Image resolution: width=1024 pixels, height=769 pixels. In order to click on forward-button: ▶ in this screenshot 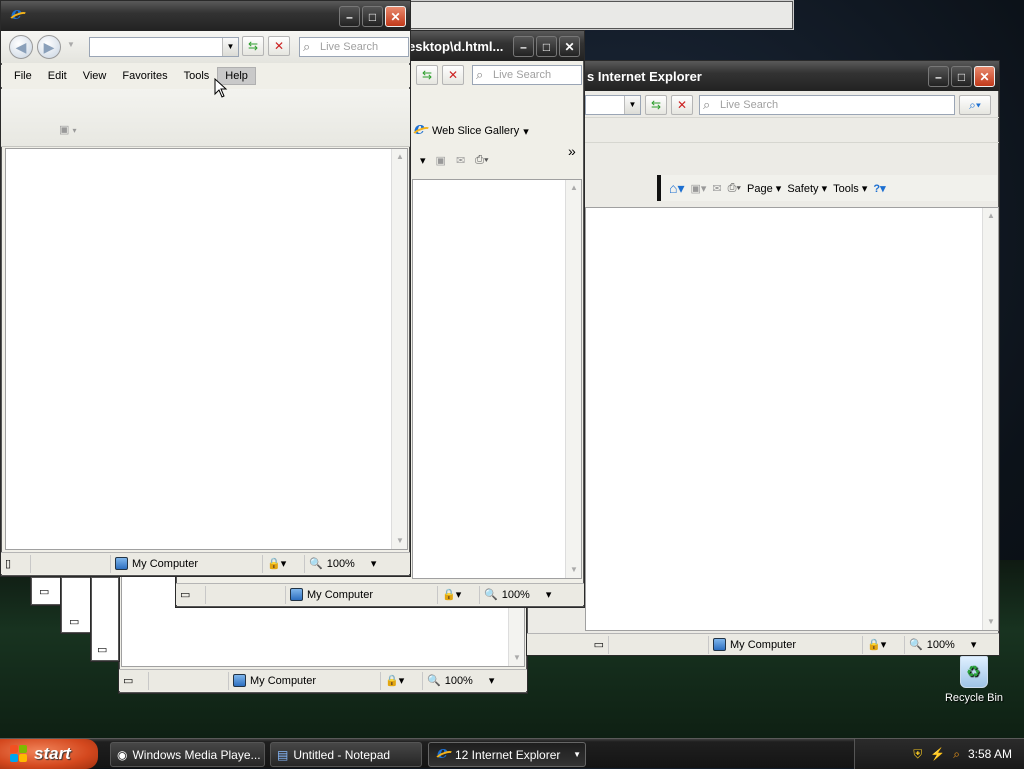, I will do `click(49, 47)`.